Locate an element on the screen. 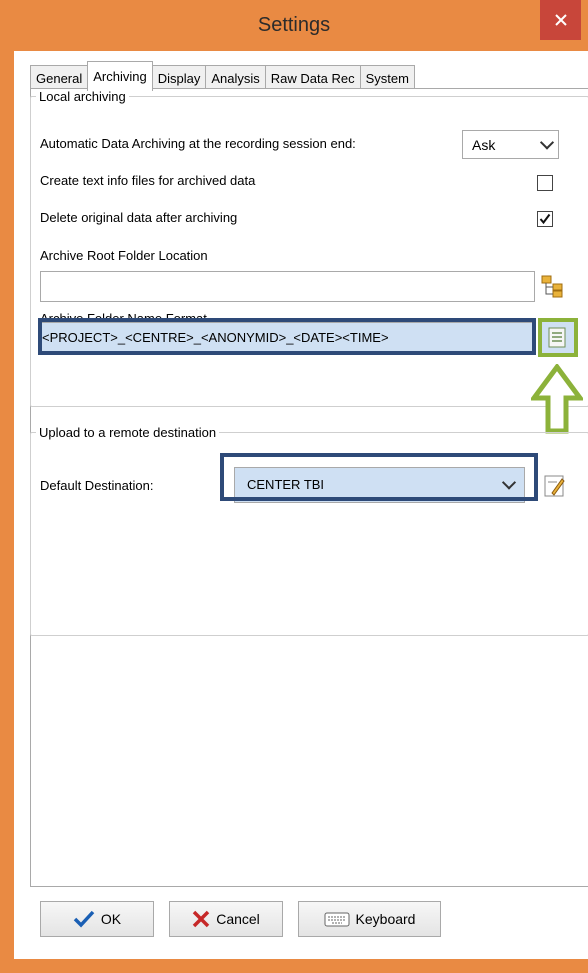 This screenshot has height=973, width=588. text-info-label: Create text info files for archived data is located at coordinates (148, 180).